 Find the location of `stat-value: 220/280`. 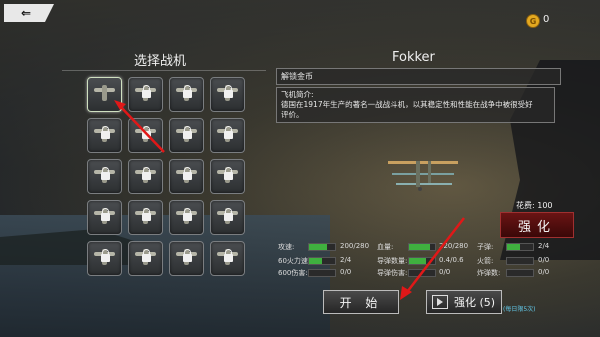

stat-value: 220/280 is located at coordinates (454, 246).